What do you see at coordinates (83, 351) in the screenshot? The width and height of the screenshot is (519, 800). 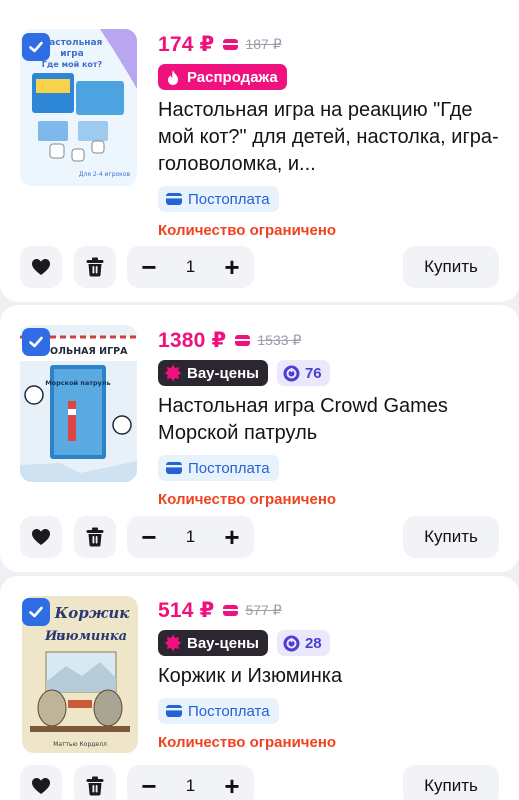 I see `thumb-text: СТОЛЬНАЯ ИГРА` at bounding box center [83, 351].